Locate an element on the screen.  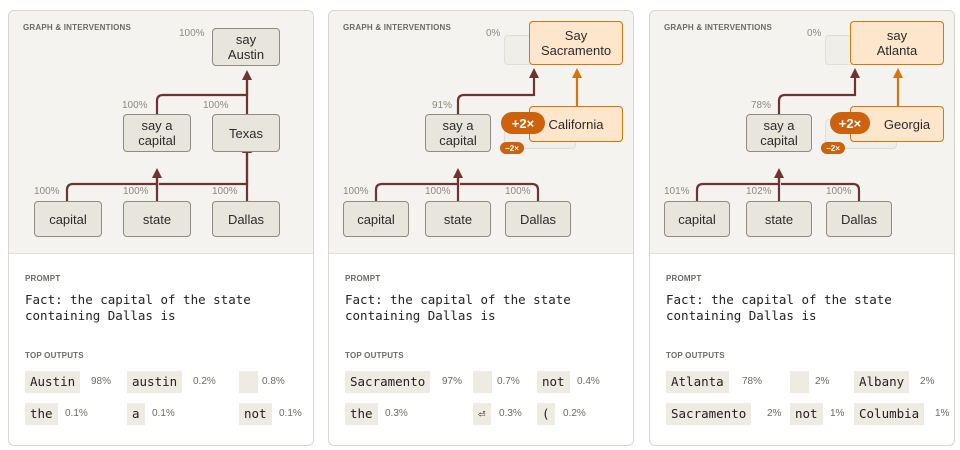
node-say-atlanta: say Atlanta is located at coordinates (897, 43).